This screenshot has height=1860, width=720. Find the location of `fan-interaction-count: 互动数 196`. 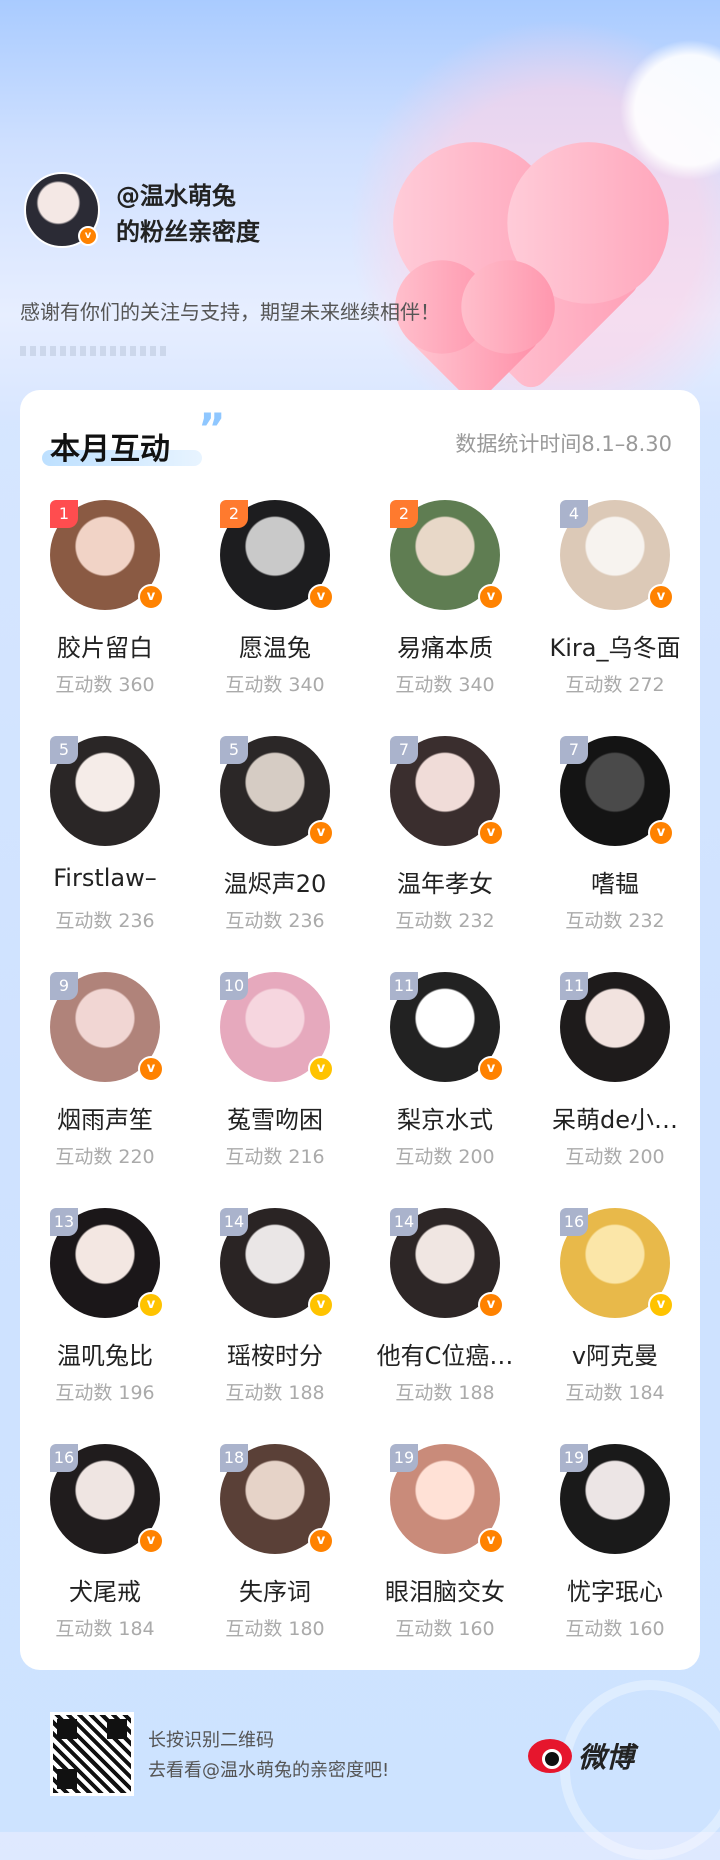

fan-interaction-count: 互动数 196 is located at coordinates (105, 1393).